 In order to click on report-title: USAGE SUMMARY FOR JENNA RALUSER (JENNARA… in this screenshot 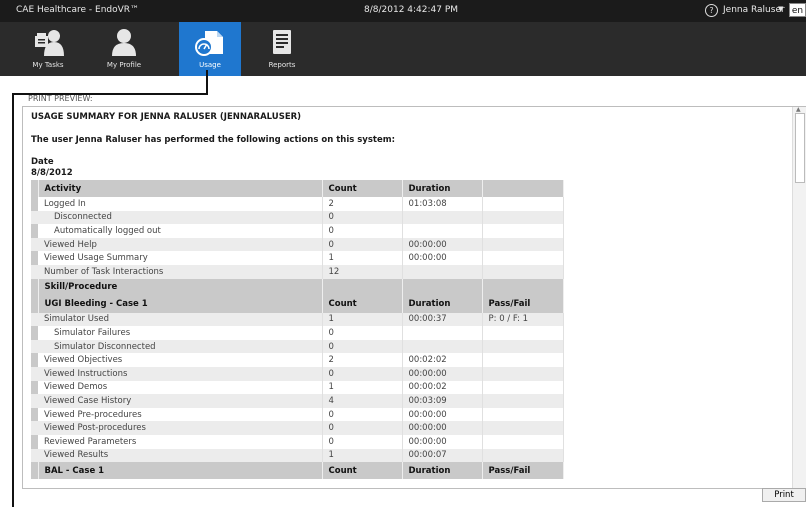, I will do `click(166, 117)`.